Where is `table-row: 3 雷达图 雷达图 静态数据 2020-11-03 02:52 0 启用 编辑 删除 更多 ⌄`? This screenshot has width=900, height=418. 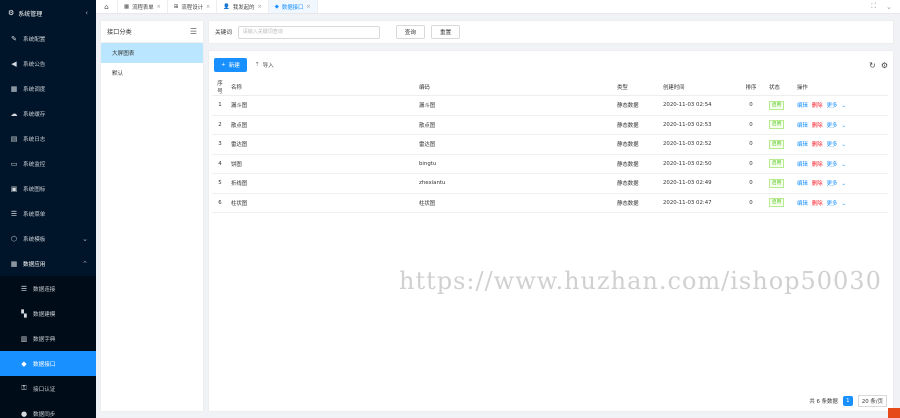
table-row: 3 雷达图 雷达图 静态数据 2020-11-03 02:52 0 启用 编辑 删除 更多 ⌄ is located at coordinates (550, 144).